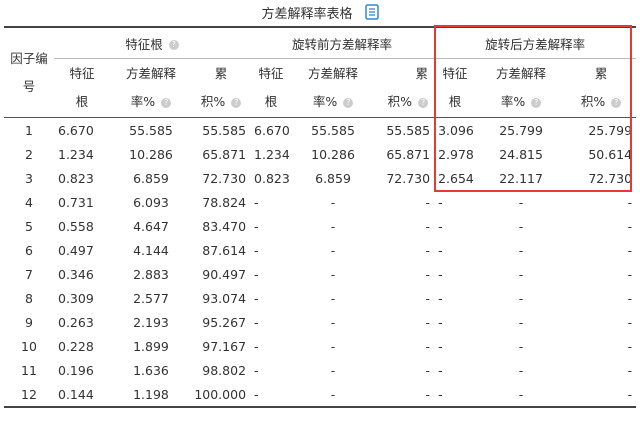 This screenshot has height=425, width=640. I want to click on table-cell-c1: 65.871, so click(224, 154).